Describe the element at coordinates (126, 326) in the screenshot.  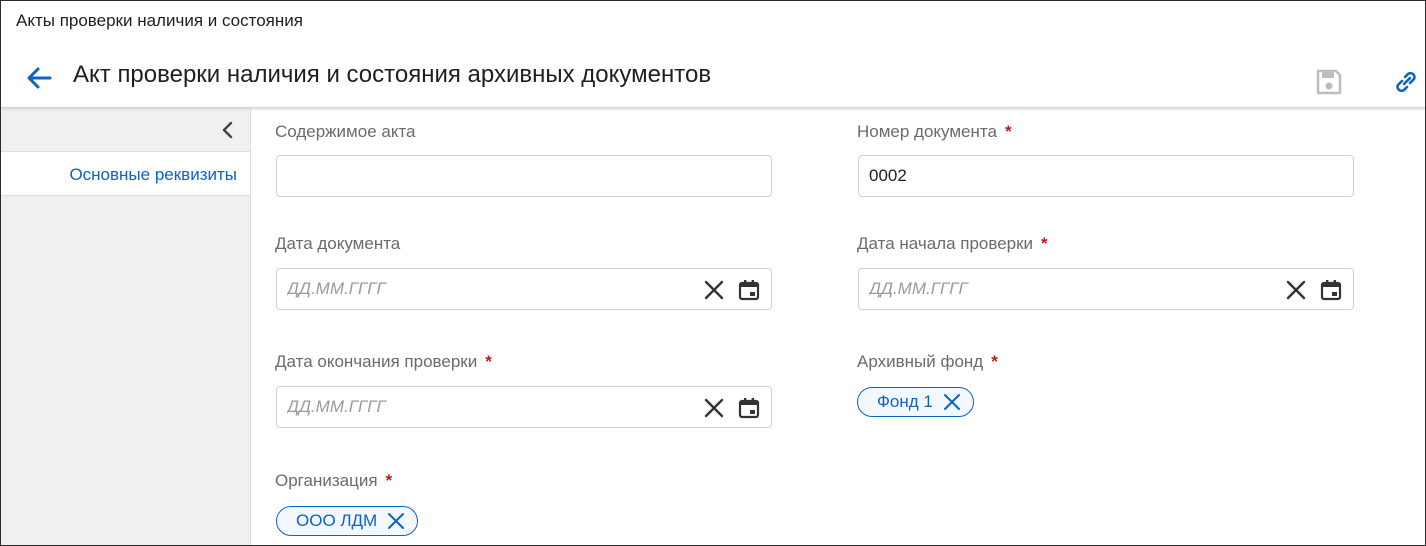
I see `sidebar: Основные реквизиты` at that location.